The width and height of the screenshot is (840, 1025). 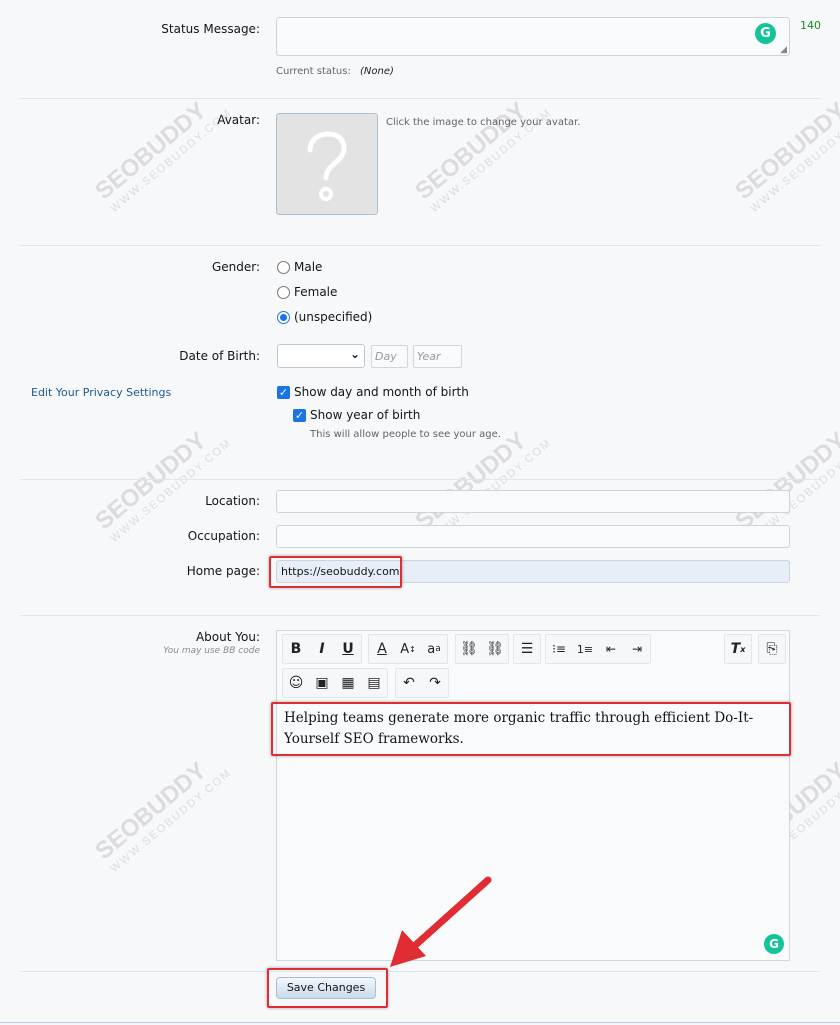 What do you see at coordinates (382, 649) in the screenshot?
I see `font-color-icon: A` at bounding box center [382, 649].